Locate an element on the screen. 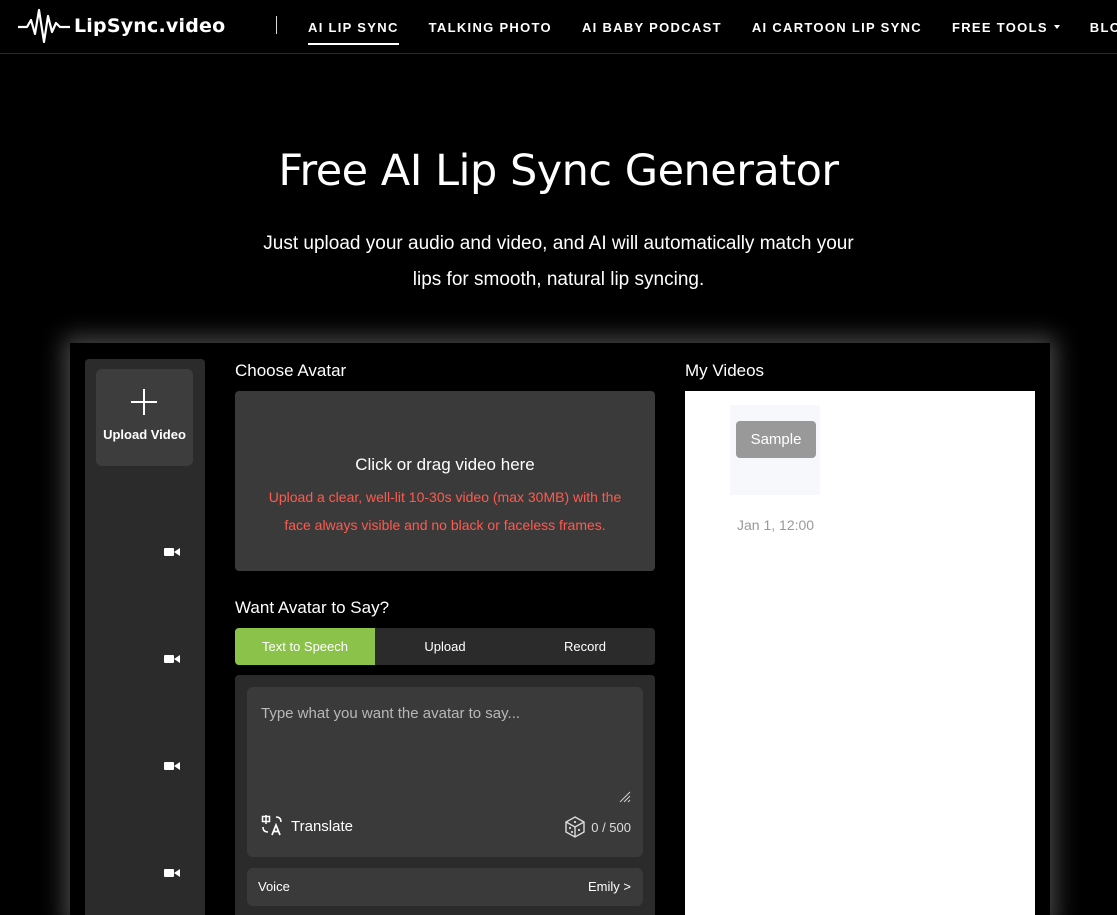 The height and width of the screenshot is (915, 1117). text-to-speech-panel: Translate 0 / 500 Voice Emily > is located at coordinates (445, 795).